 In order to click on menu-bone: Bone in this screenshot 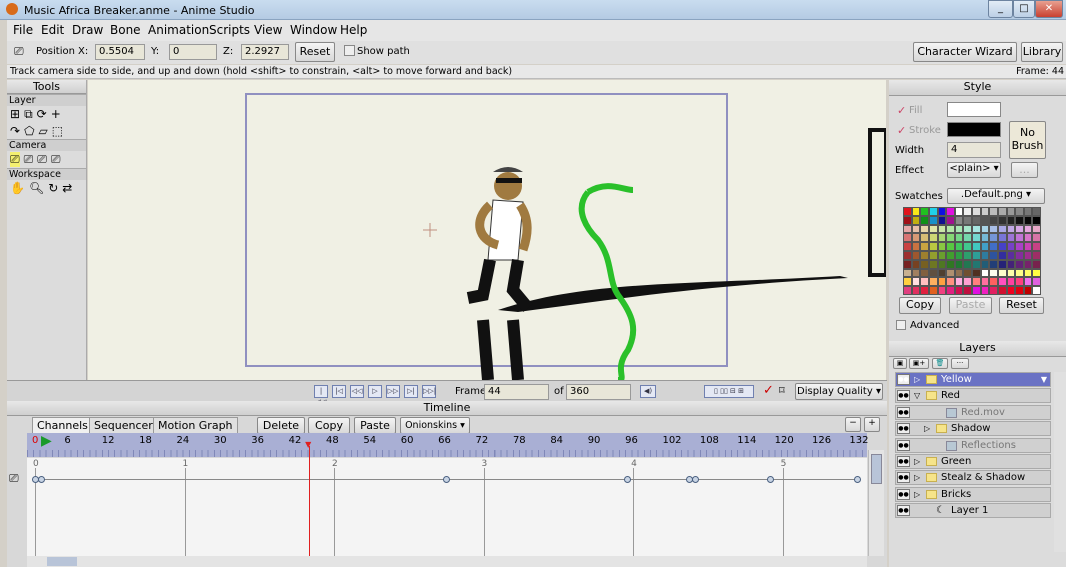, I will do `click(125, 30)`.